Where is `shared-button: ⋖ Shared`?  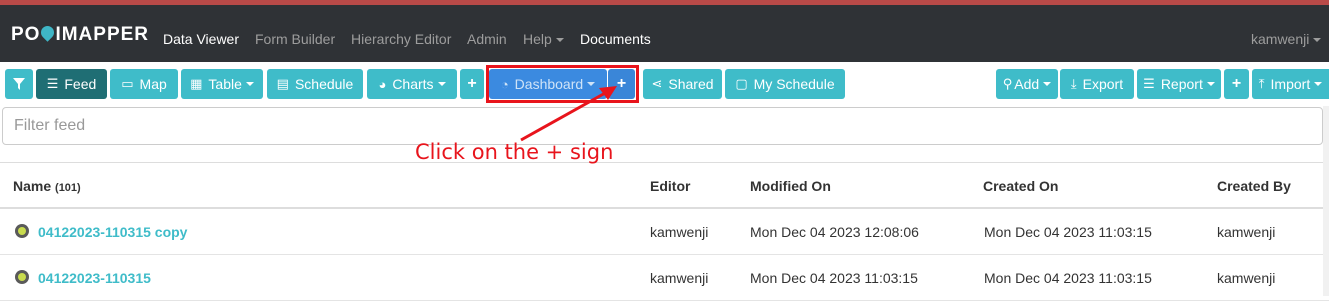
shared-button: ⋖ Shared is located at coordinates (682, 84).